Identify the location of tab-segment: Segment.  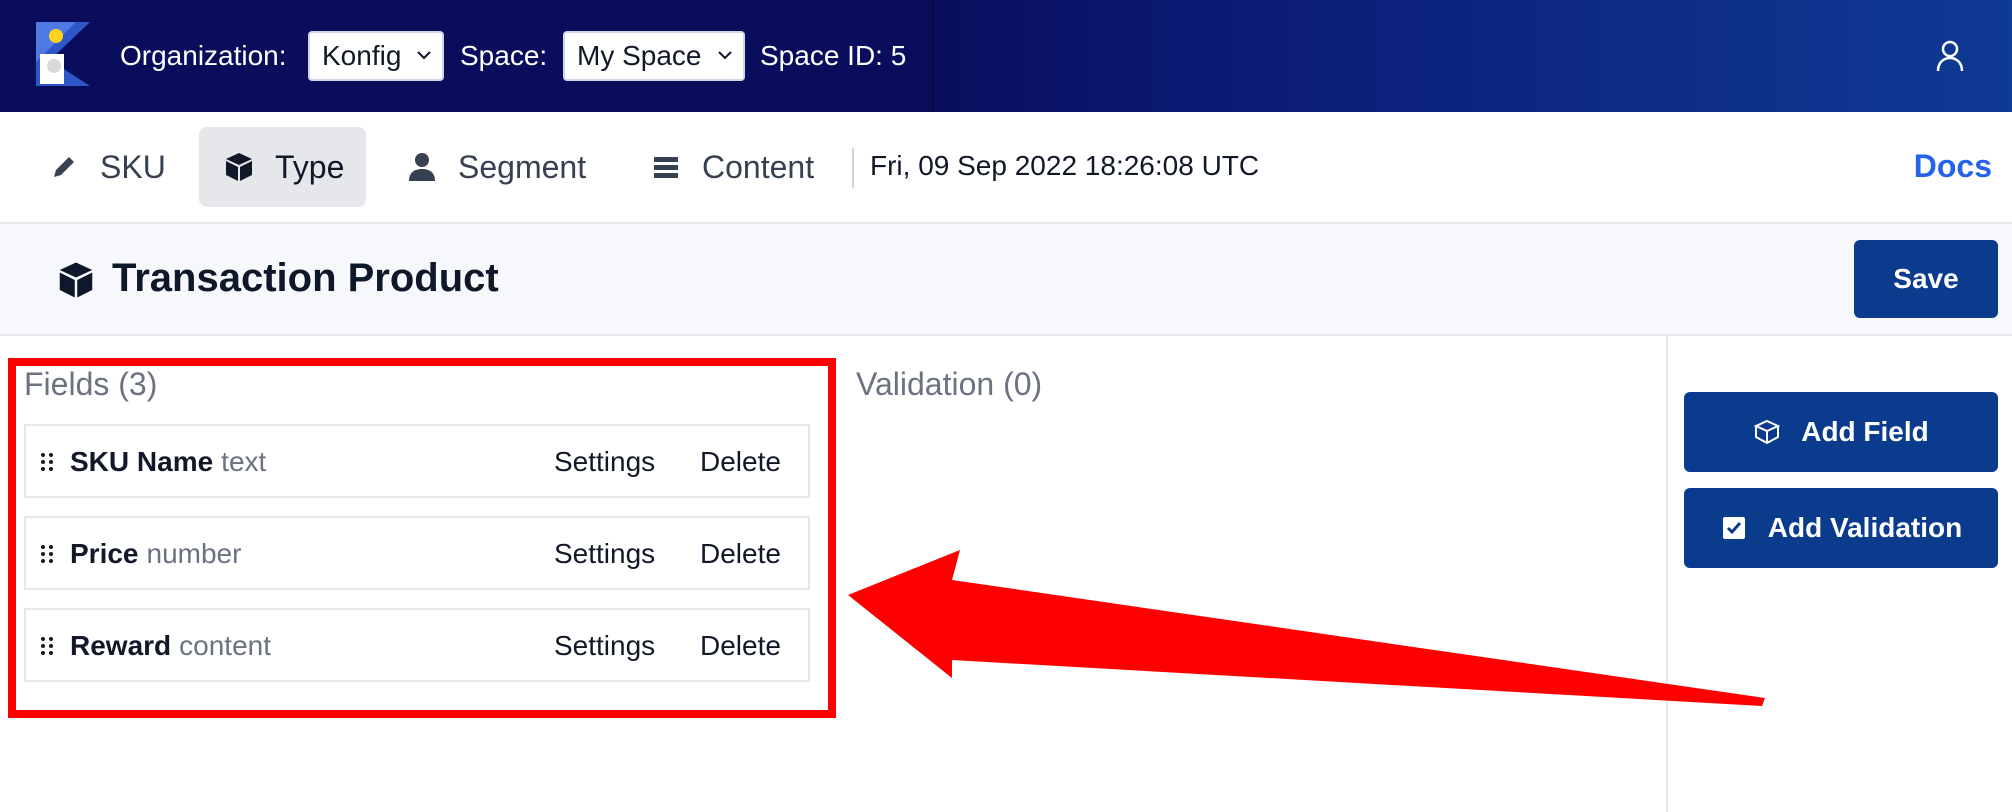
(491, 167).